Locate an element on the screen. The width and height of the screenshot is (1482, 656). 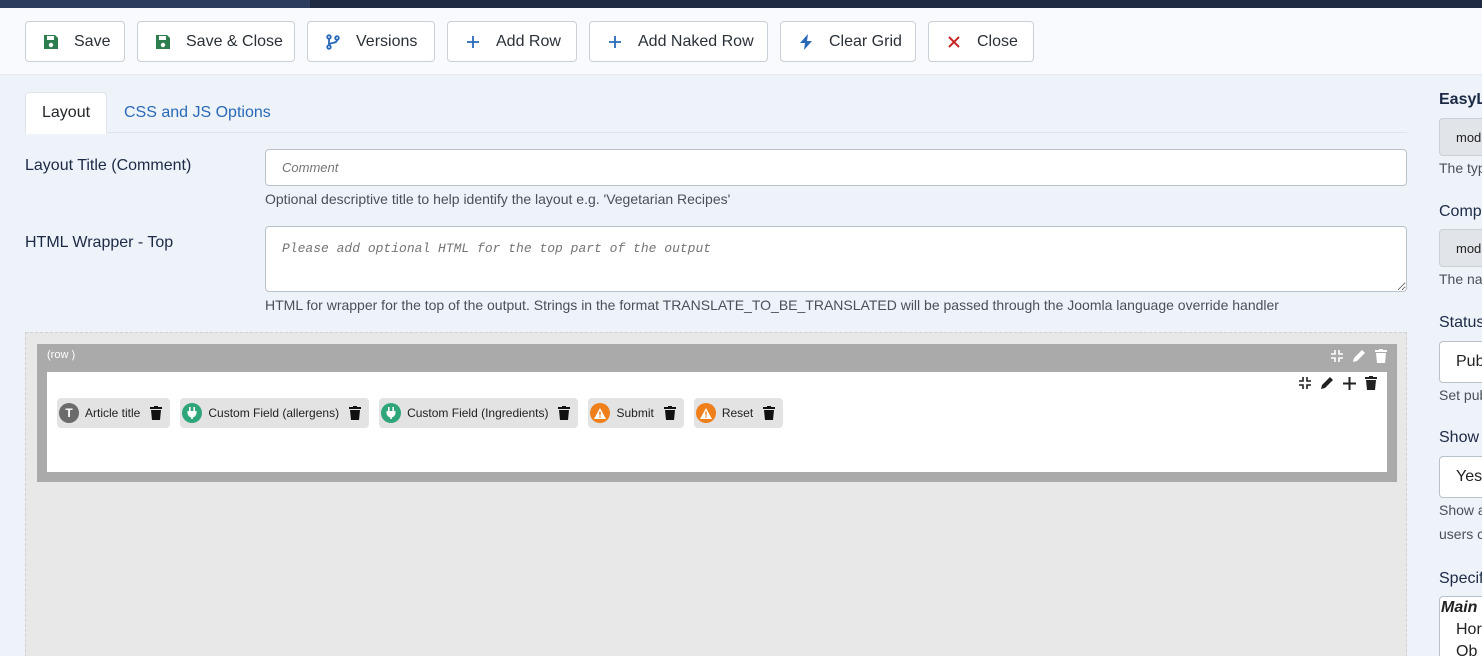
add-row-button: Add Row is located at coordinates (512, 41).